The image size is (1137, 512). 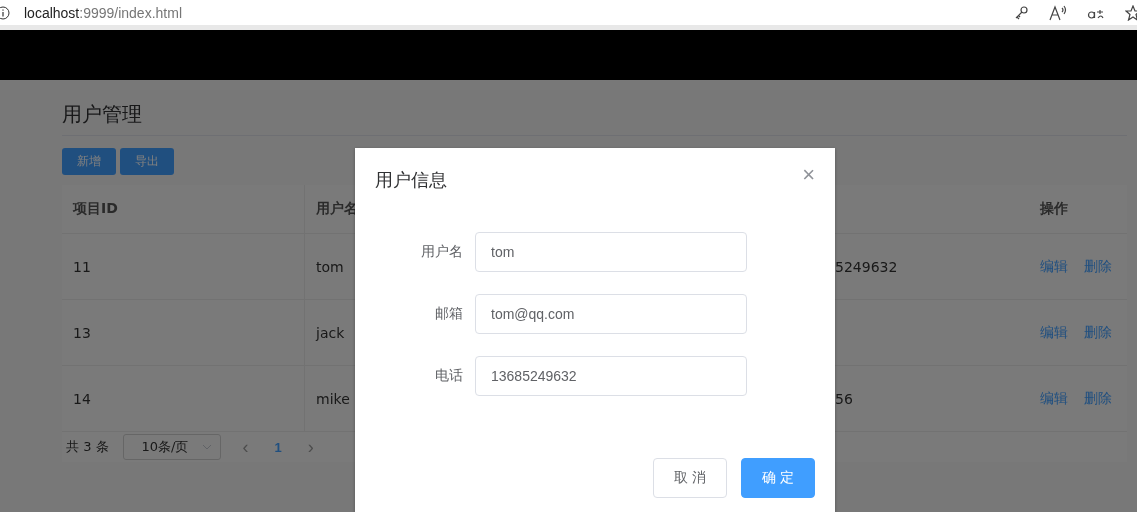 I want to click on page-number: 1, so click(x=278, y=447).